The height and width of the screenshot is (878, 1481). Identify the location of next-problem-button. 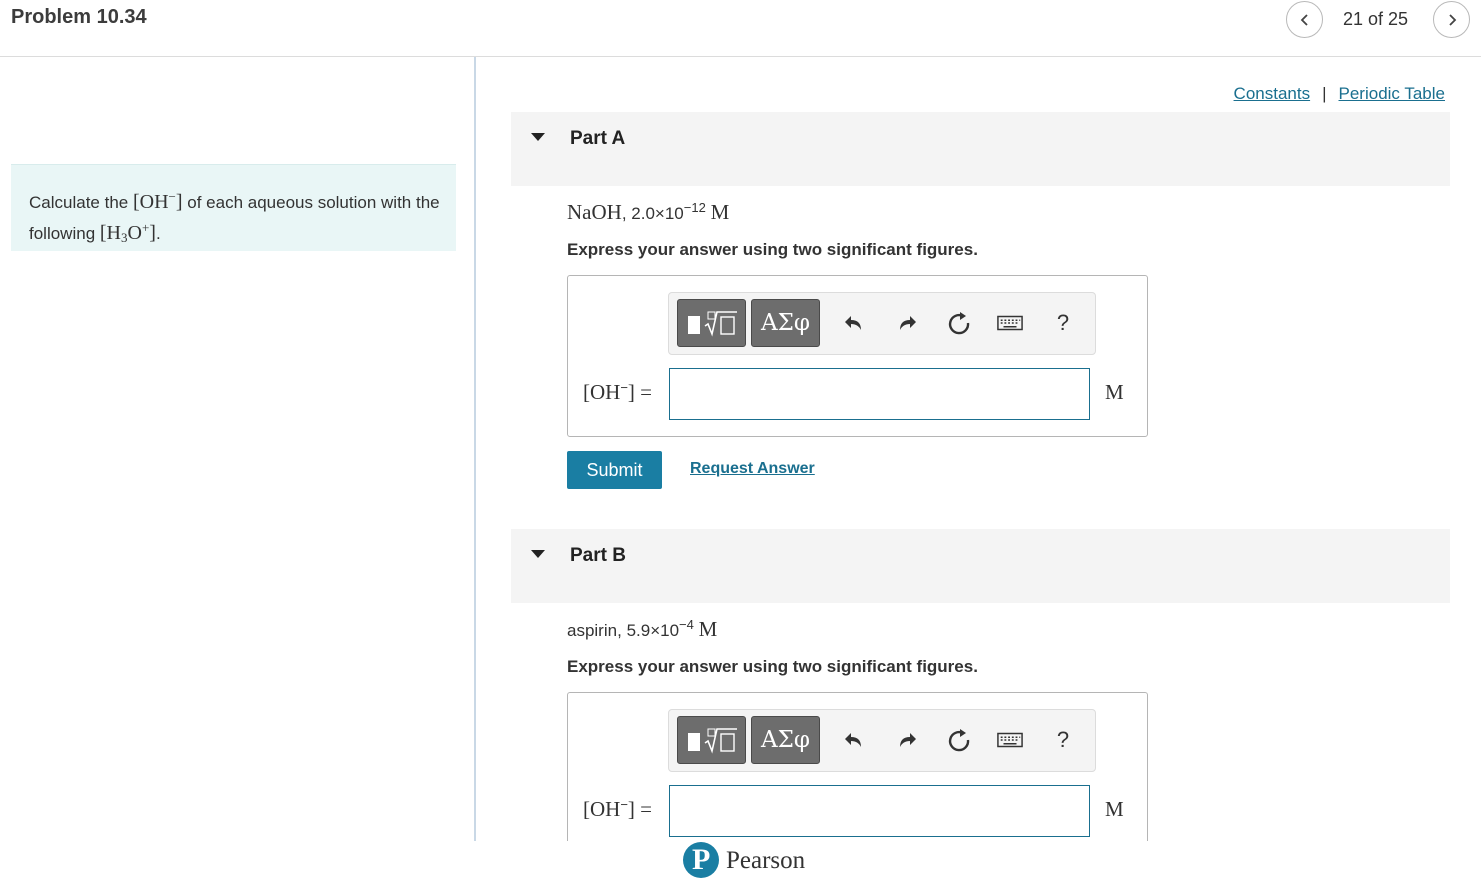
(1451, 19).